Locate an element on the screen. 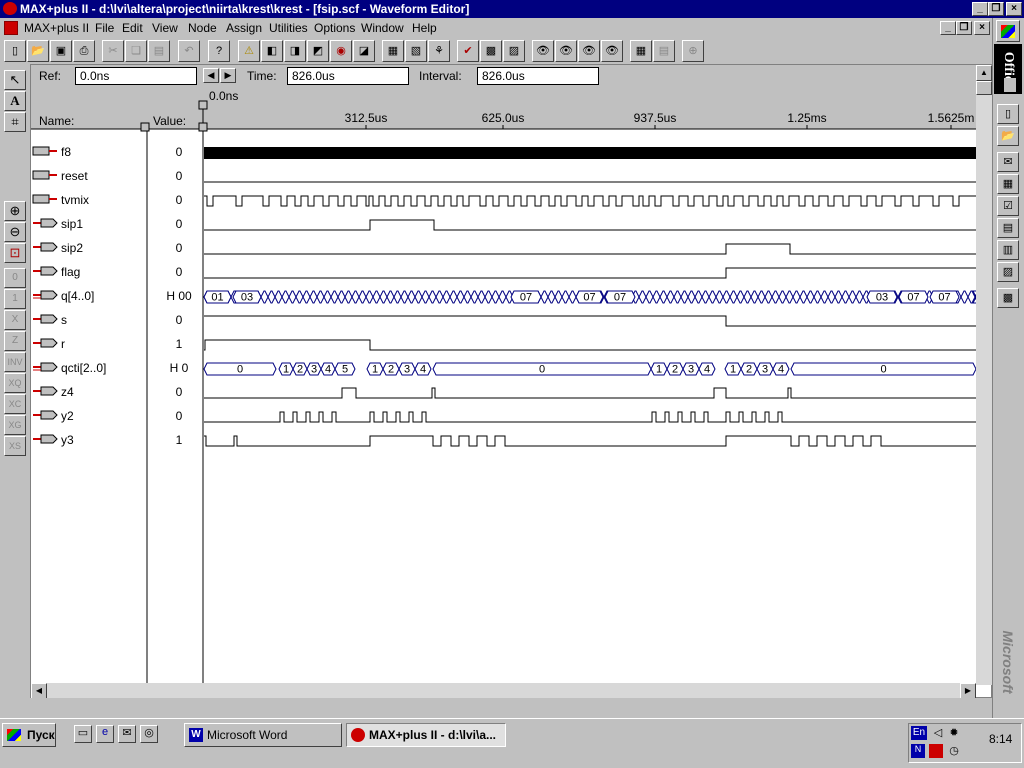 This screenshot has width=1024, height=768. internet-explorer-icon: e is located at coordinates (105, 734).